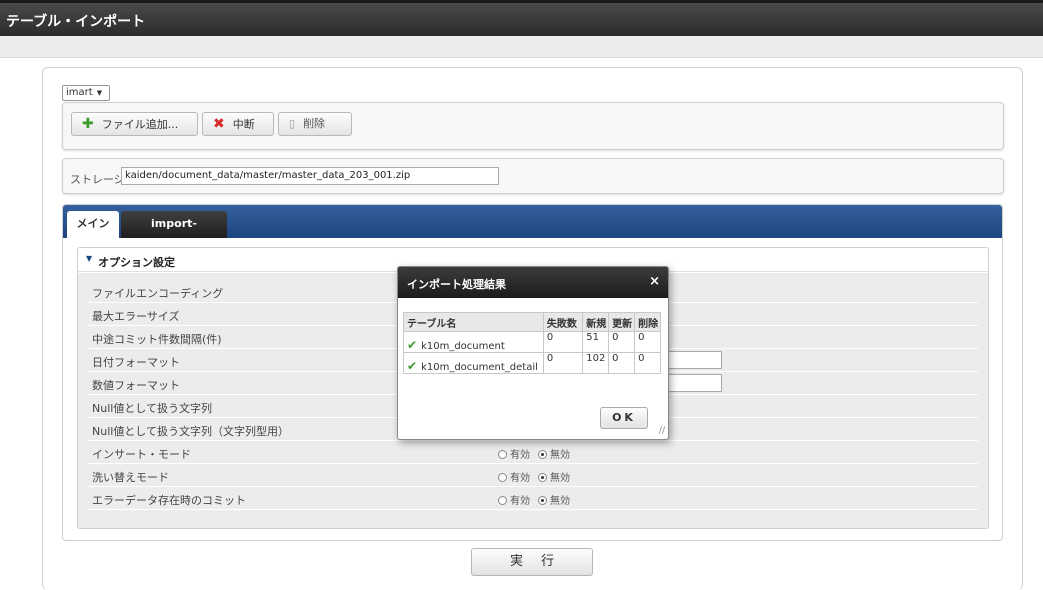 The height and width of the screenshot is (590, 1043). I want to click on table-name-cell: ✔ k10m_document, so click(473, 342).